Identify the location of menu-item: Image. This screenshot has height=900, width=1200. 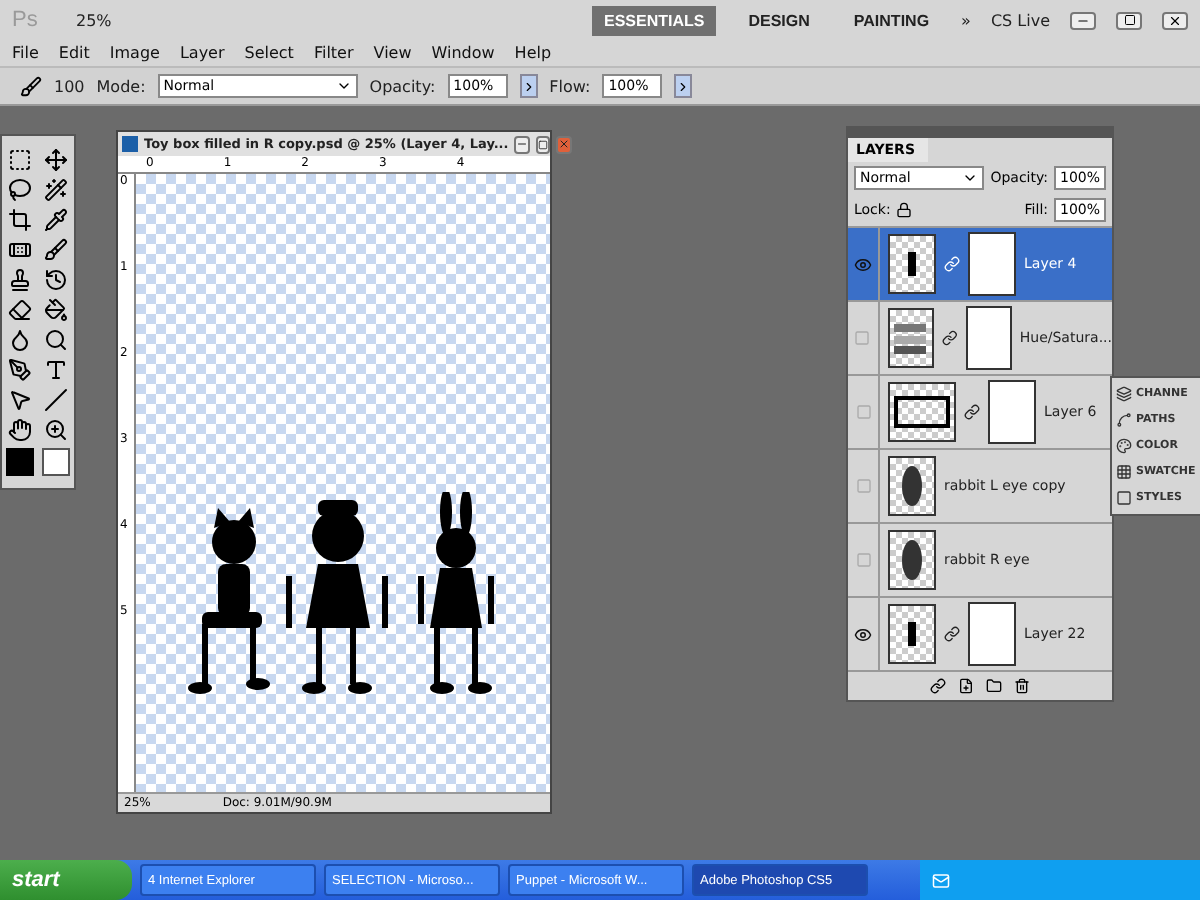
(134, 53).